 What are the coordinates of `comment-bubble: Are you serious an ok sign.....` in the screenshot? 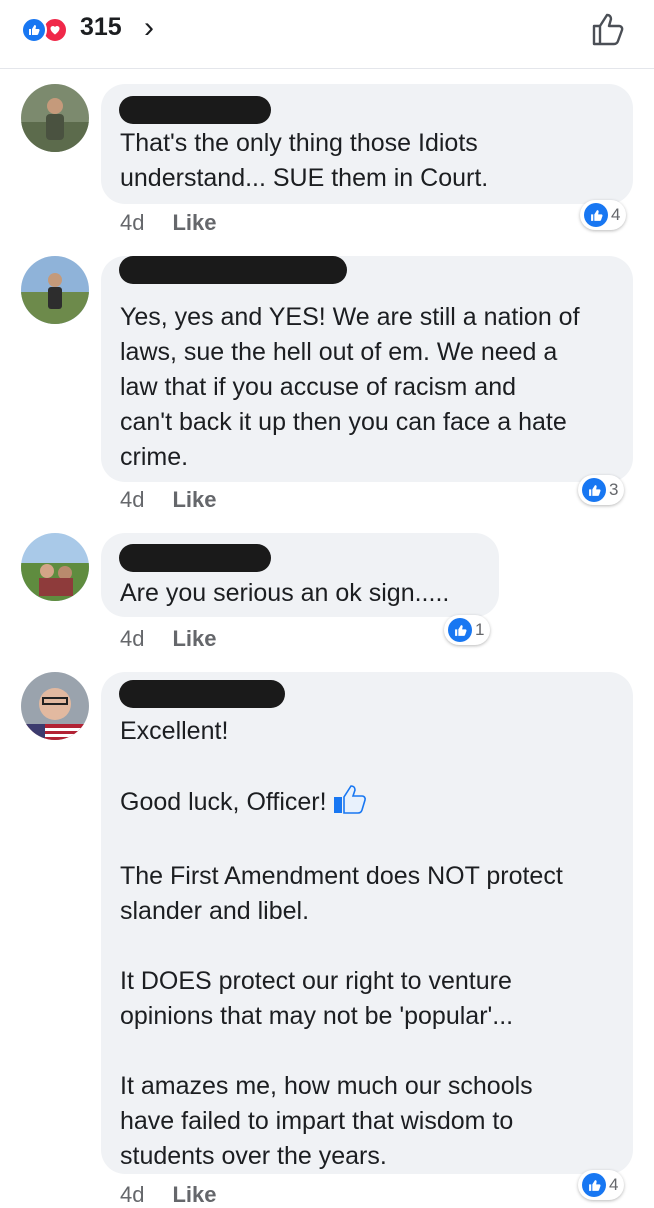 It's located at (300, 575).